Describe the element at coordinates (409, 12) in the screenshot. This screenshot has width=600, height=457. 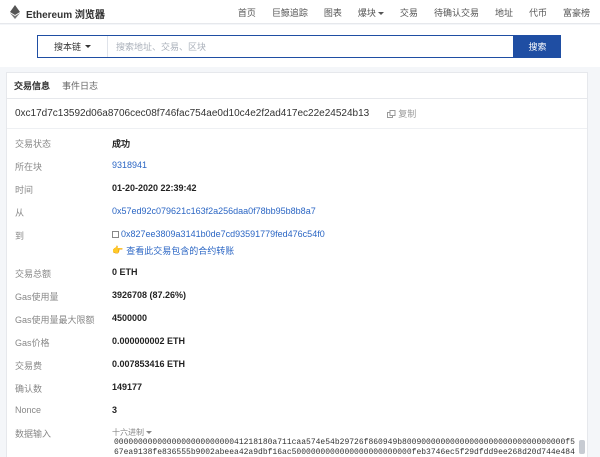
I see `nav-item-transactions: 交易` at that location.